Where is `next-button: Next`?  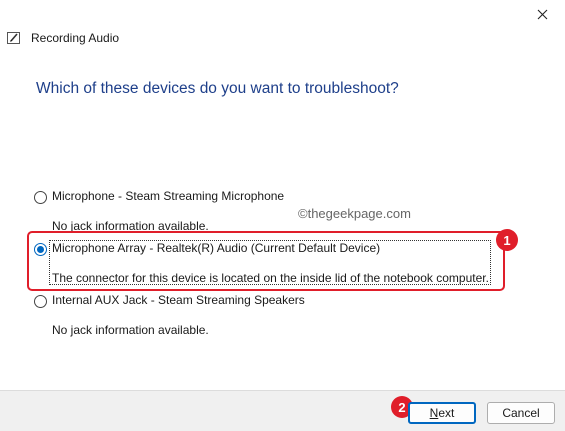 next-button: Next is located at coordinates (442, 413).